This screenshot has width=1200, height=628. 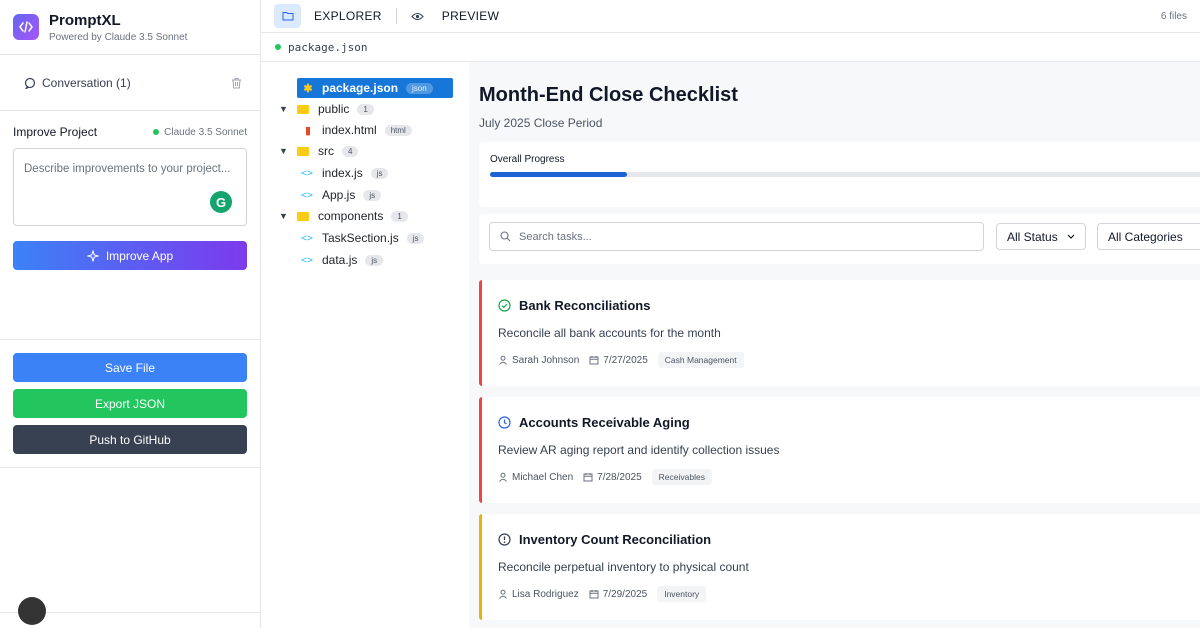 I want to click on category-filter-select: All Categories, so click(x=1148, y=236).